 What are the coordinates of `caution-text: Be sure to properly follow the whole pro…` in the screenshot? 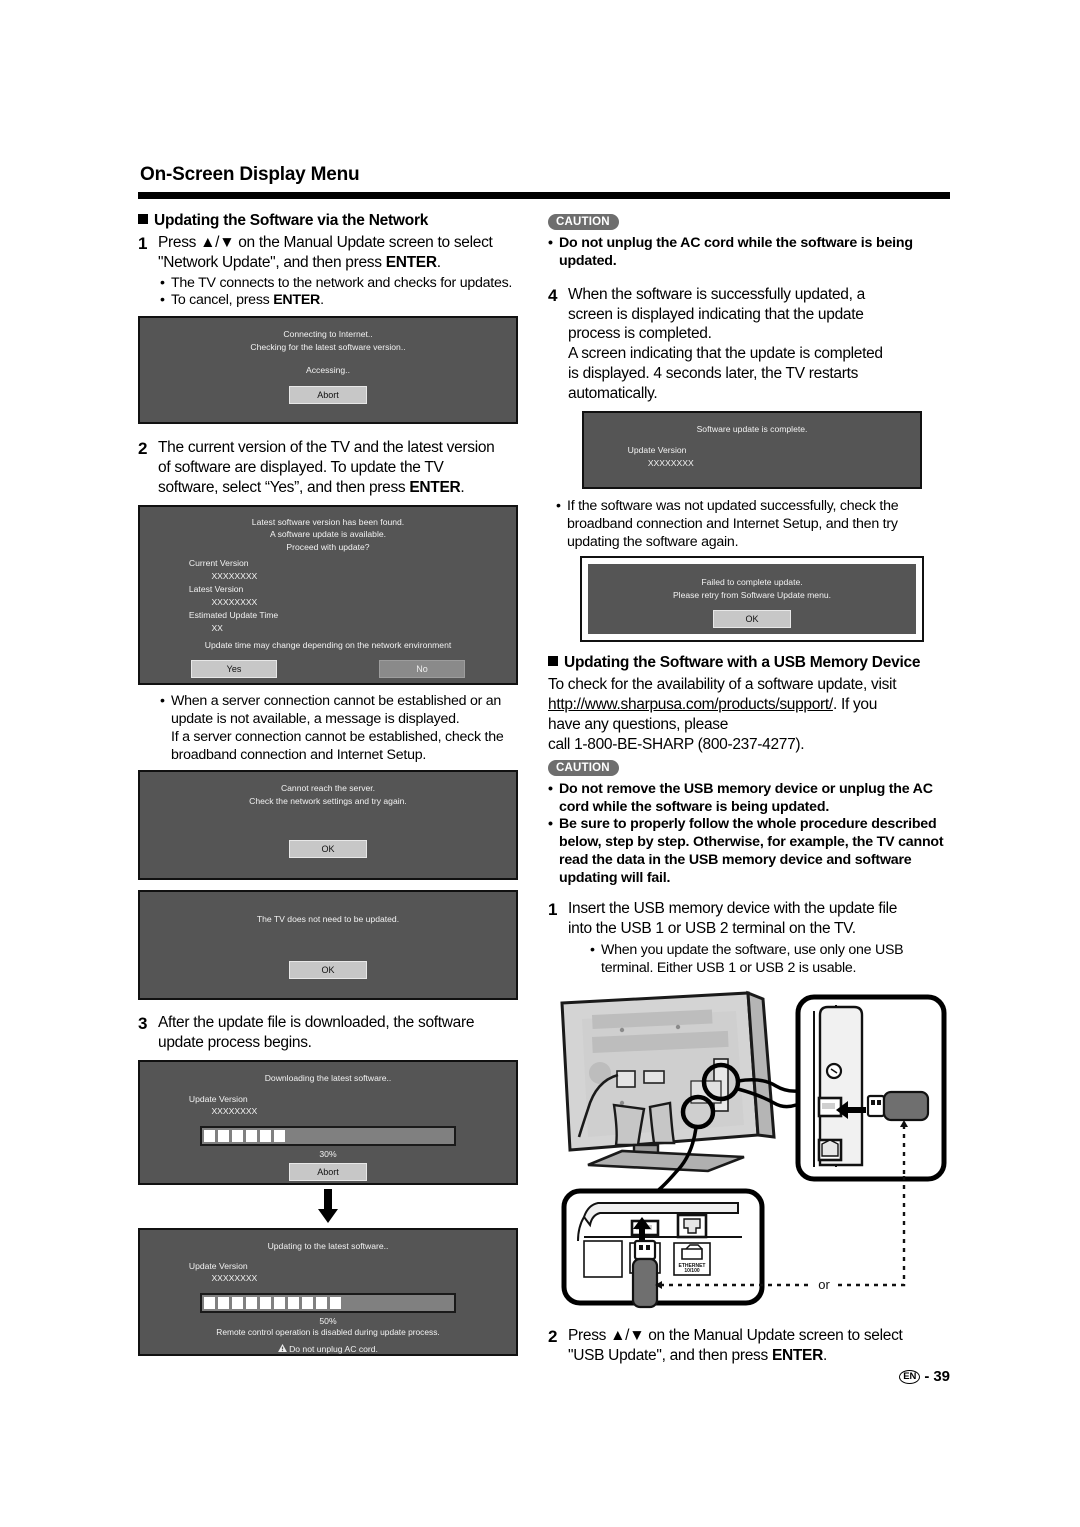 It's located at (751, 851).